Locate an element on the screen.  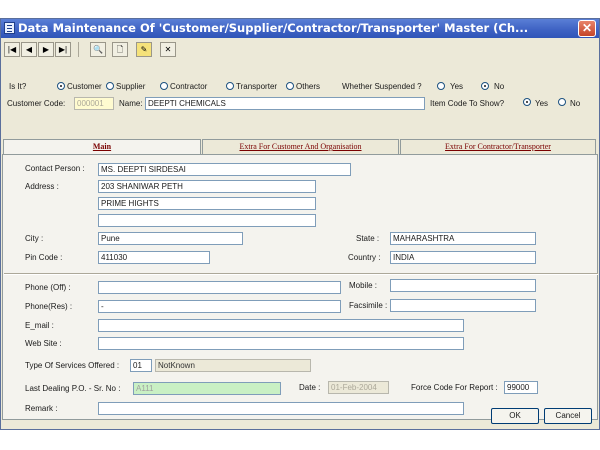
find-icon: 🔍 is located at coordinates (98, 49).